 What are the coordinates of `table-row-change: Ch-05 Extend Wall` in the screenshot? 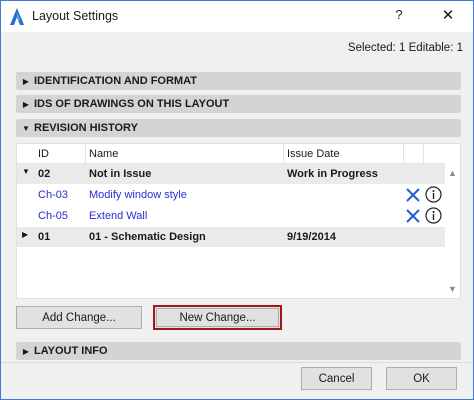 It's located at (231, 216).